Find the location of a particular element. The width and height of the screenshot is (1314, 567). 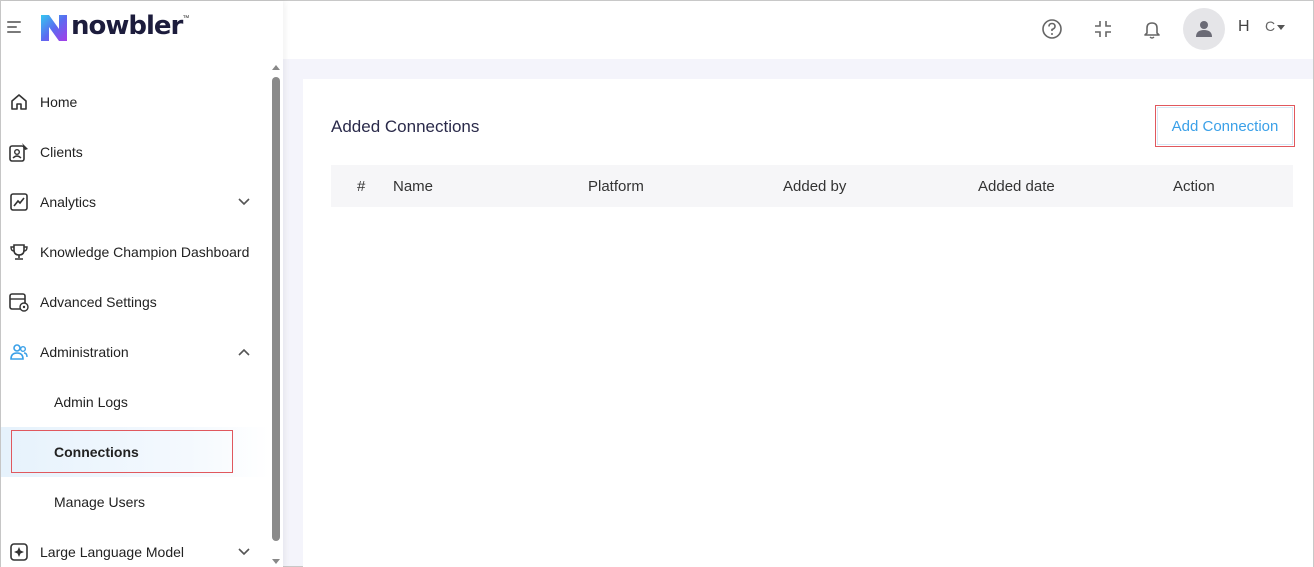

clients-icon is located at coordinates (19, 152).